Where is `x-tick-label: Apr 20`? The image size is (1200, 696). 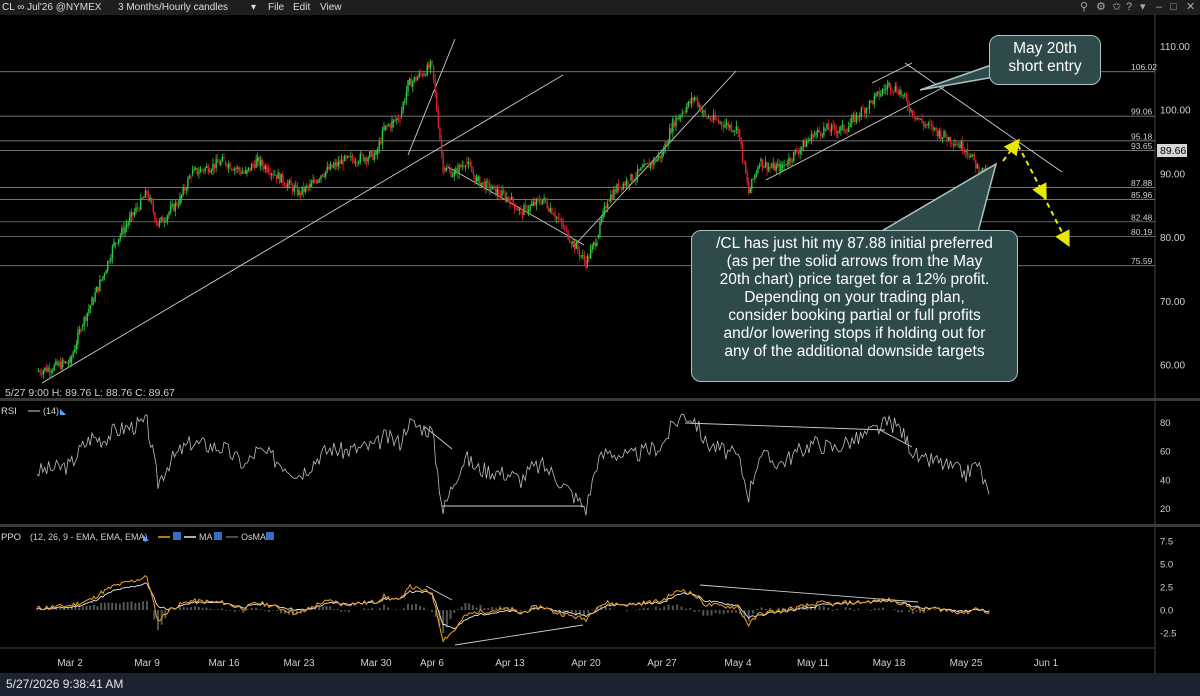
x-tick-label: Apr 20 is located at coordinates (586, 663).